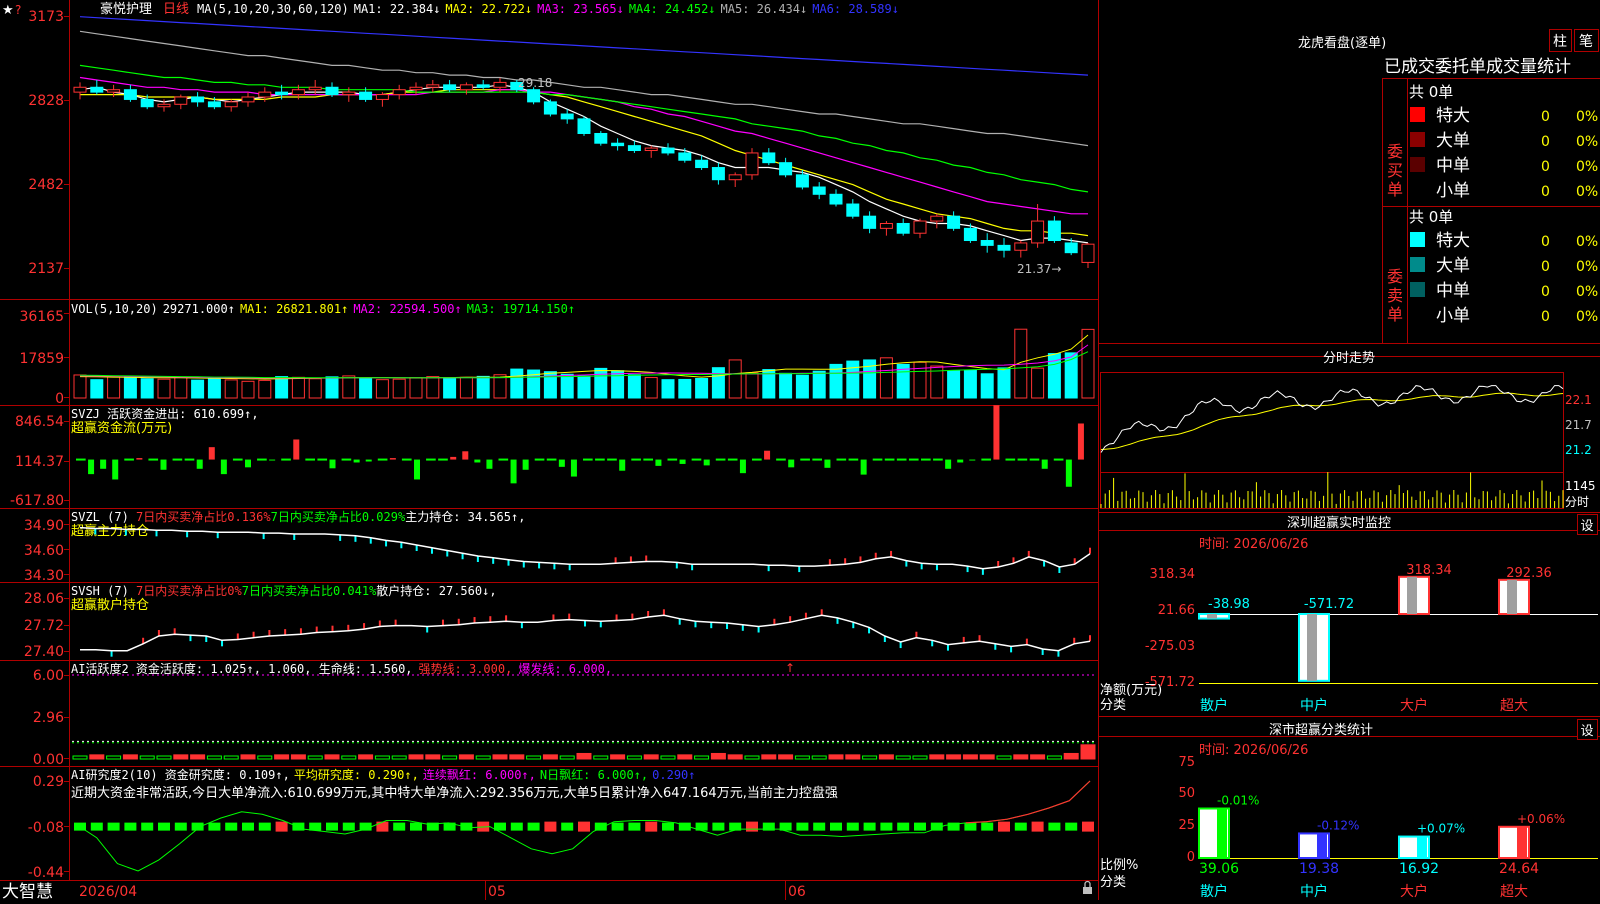 This screenshot has width=1600, height=904. Describe the element at coordinates (1578, 450) in the screenshot. I see `intraday-tick-3: 21.2` at that location.